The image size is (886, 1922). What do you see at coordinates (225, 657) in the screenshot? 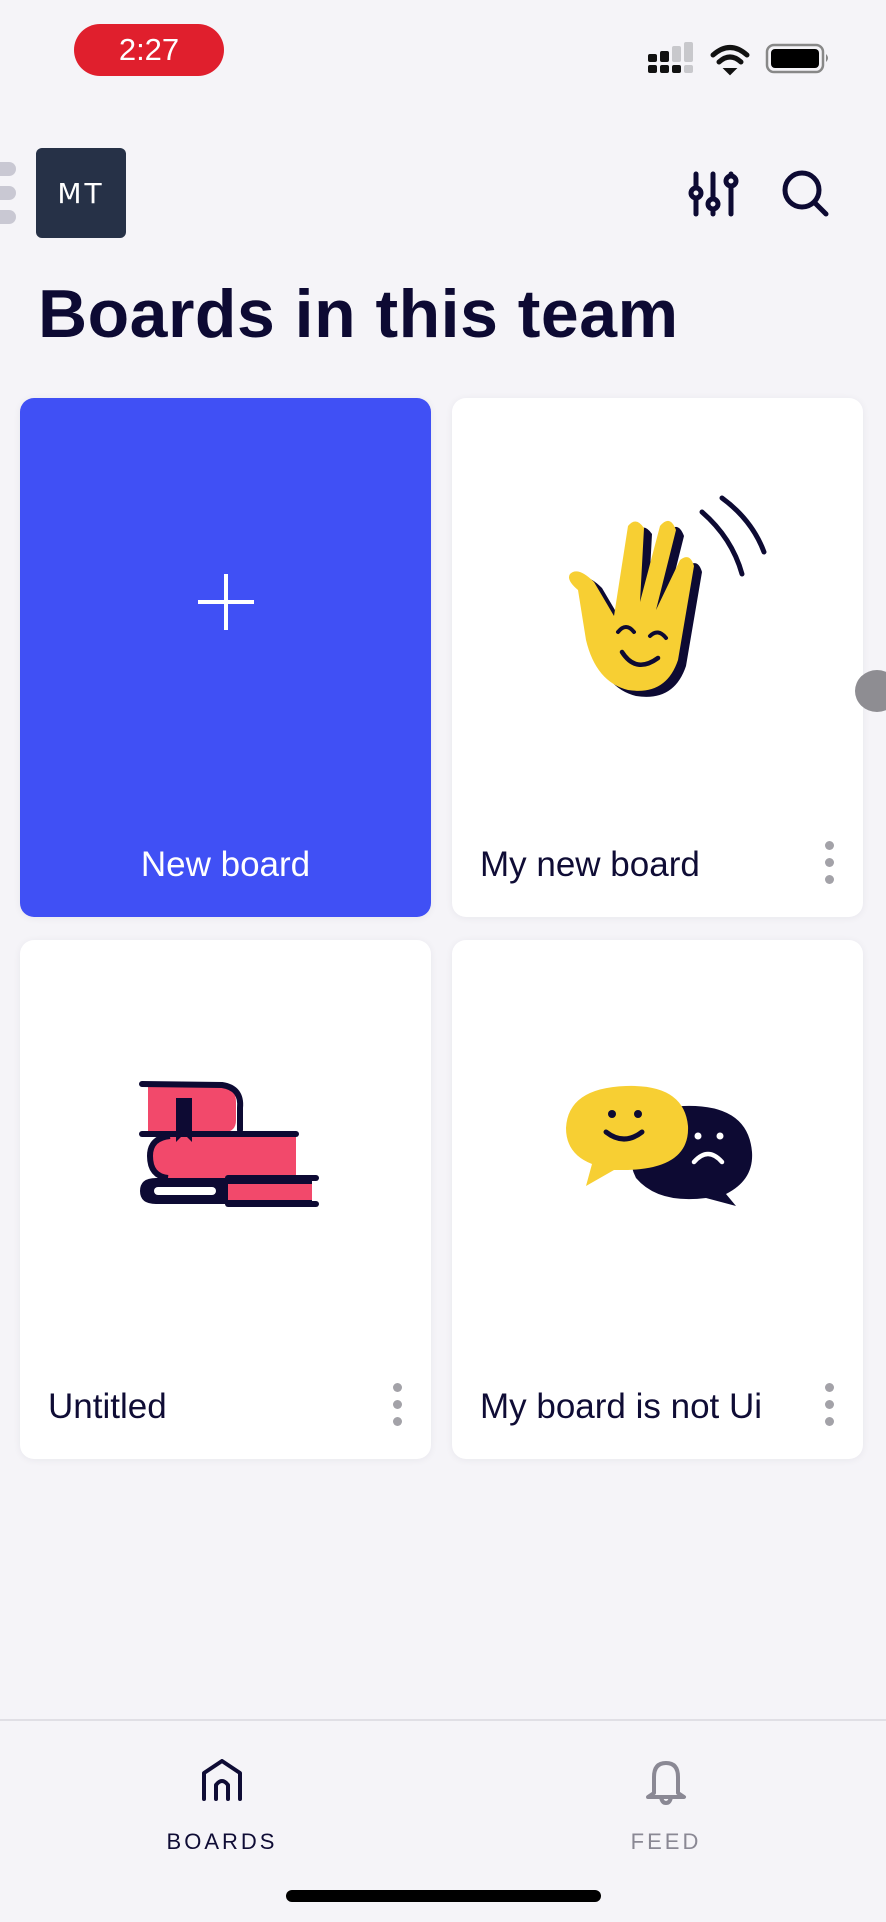
I see `new-board-button: New board` at bounding box center [225, 657].